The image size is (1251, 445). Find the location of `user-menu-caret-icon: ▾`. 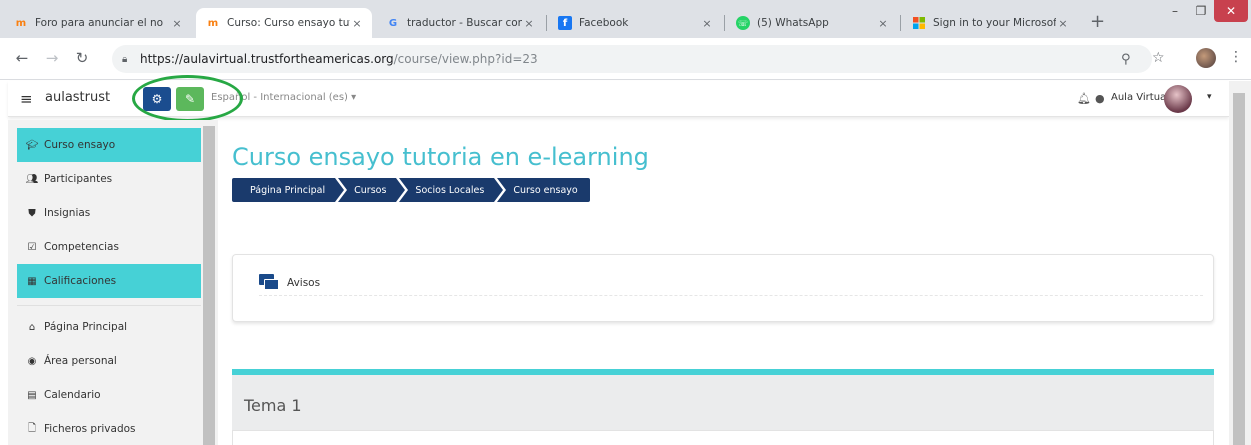

user-menu-caret-icon: ▾ is located at coordinates (1209, 97).